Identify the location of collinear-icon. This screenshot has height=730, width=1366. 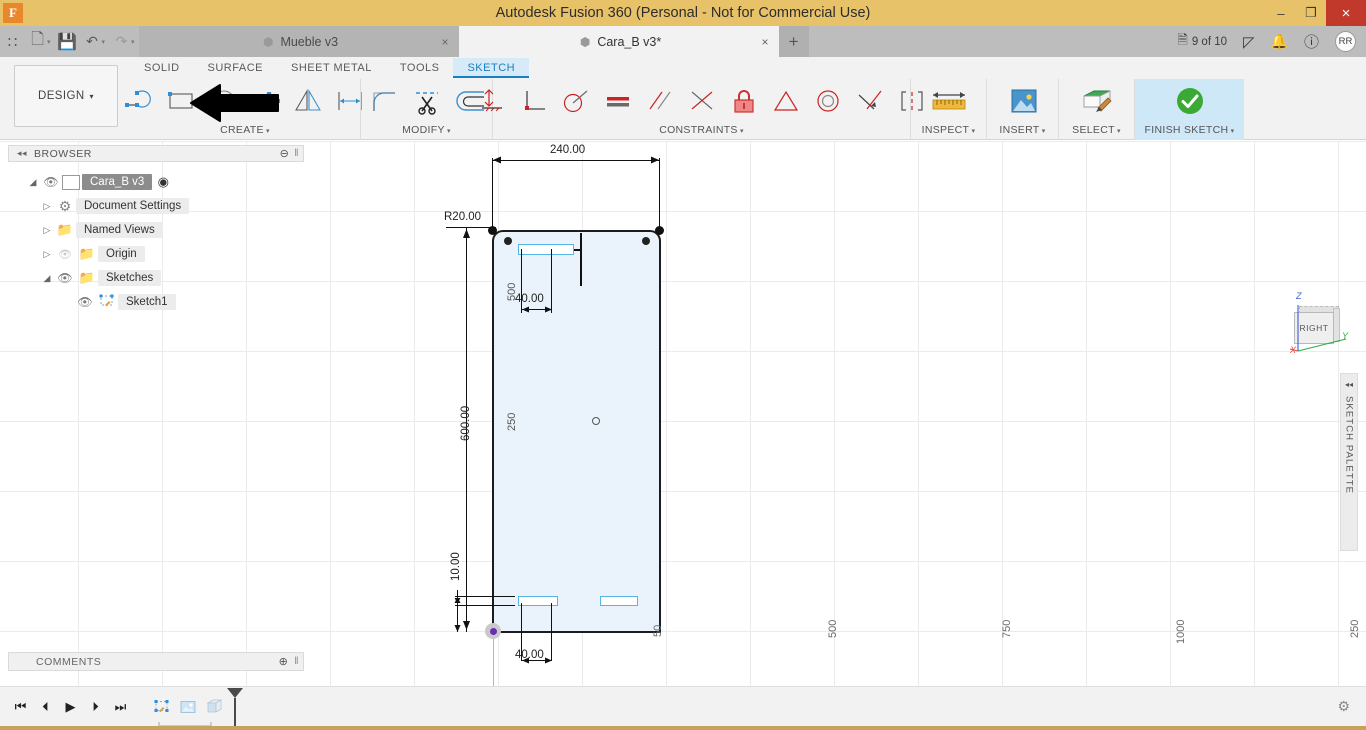
(870, 101).